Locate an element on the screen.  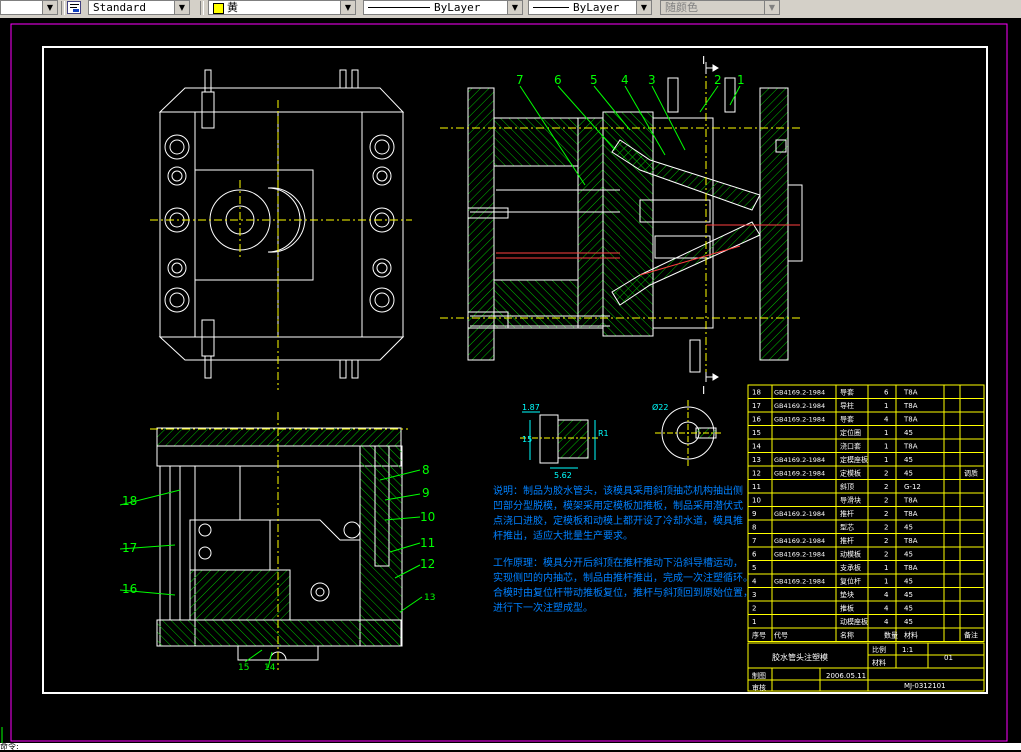
bom-cell-name: 复位杆 is located at coordinates (850, 581).